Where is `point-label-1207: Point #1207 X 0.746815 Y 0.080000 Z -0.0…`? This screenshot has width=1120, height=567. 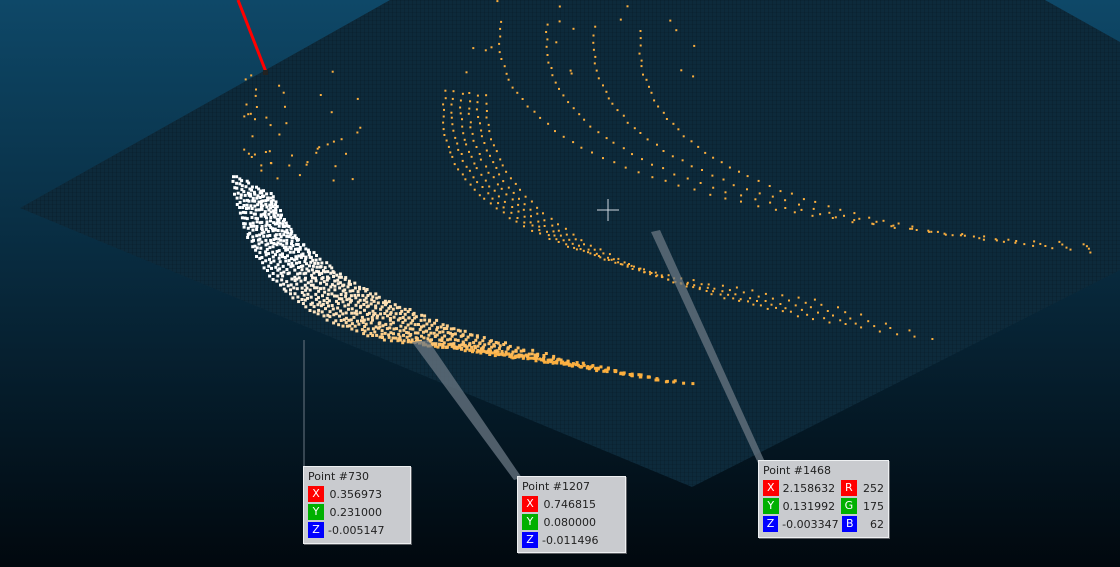 point-label-1207: Point #1207 X 0.746815 Y 0.080000 Z -0.0… is located at coordinates (571, 514).